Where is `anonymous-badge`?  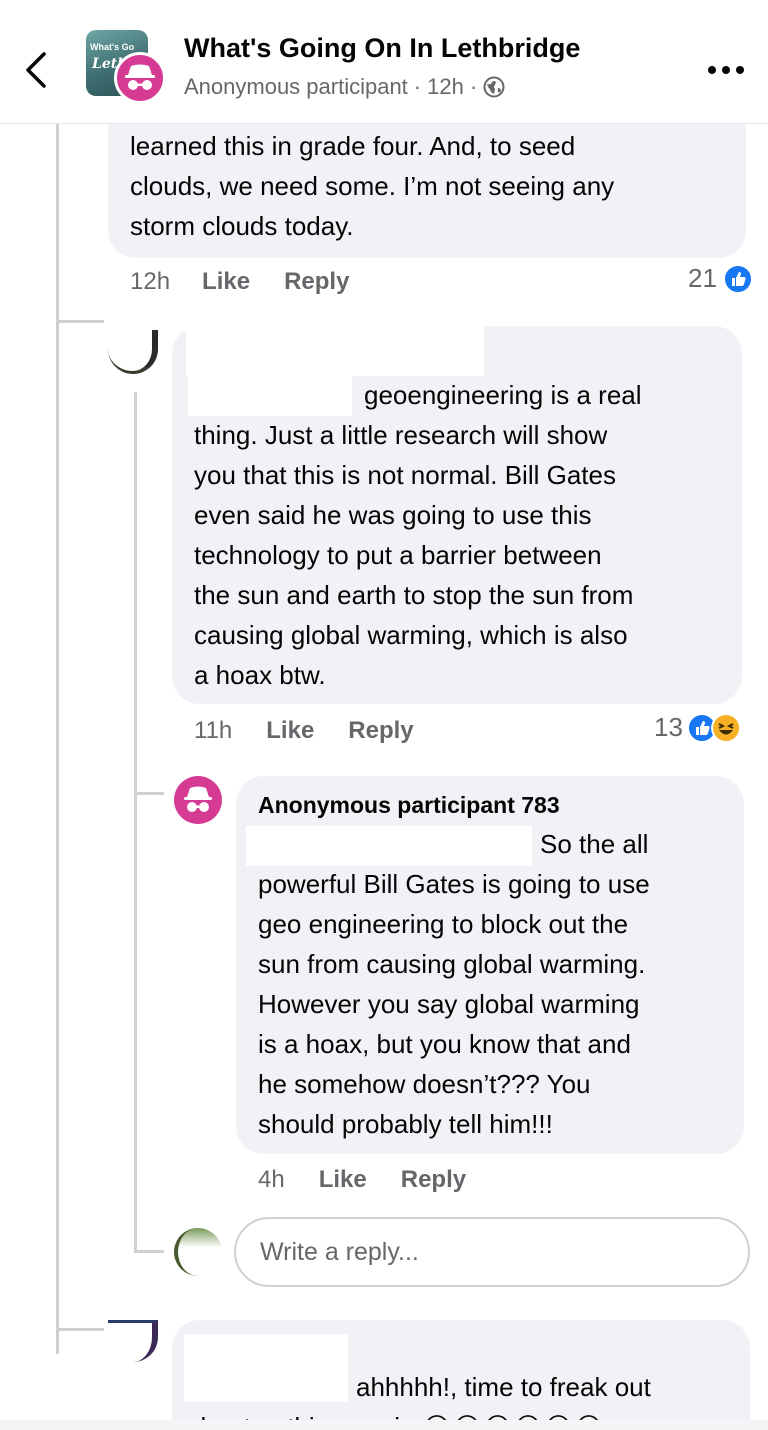 anonymous-badge is located at coordinates (140, 78).